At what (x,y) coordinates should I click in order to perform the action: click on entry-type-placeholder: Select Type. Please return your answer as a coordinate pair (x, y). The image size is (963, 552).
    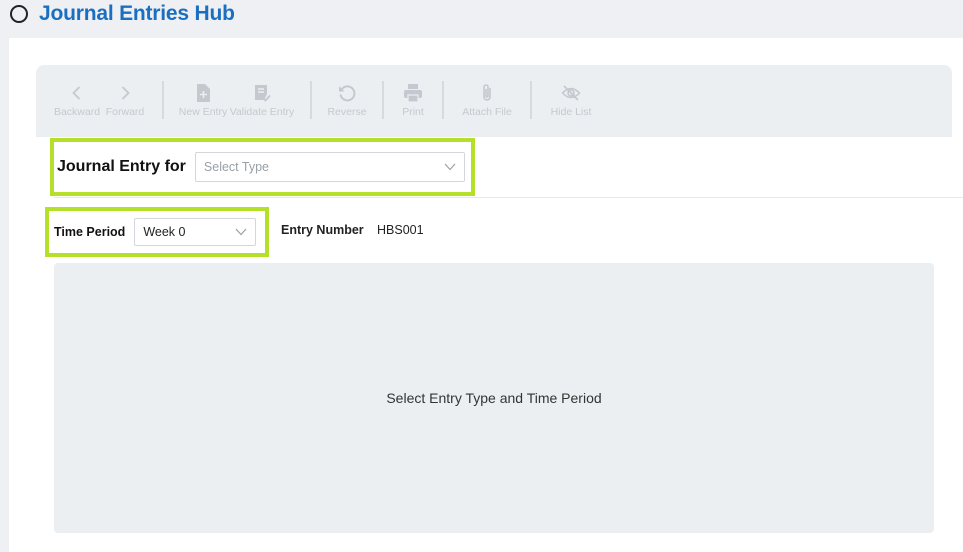
    Looking at the image, I should click on (236, 167).